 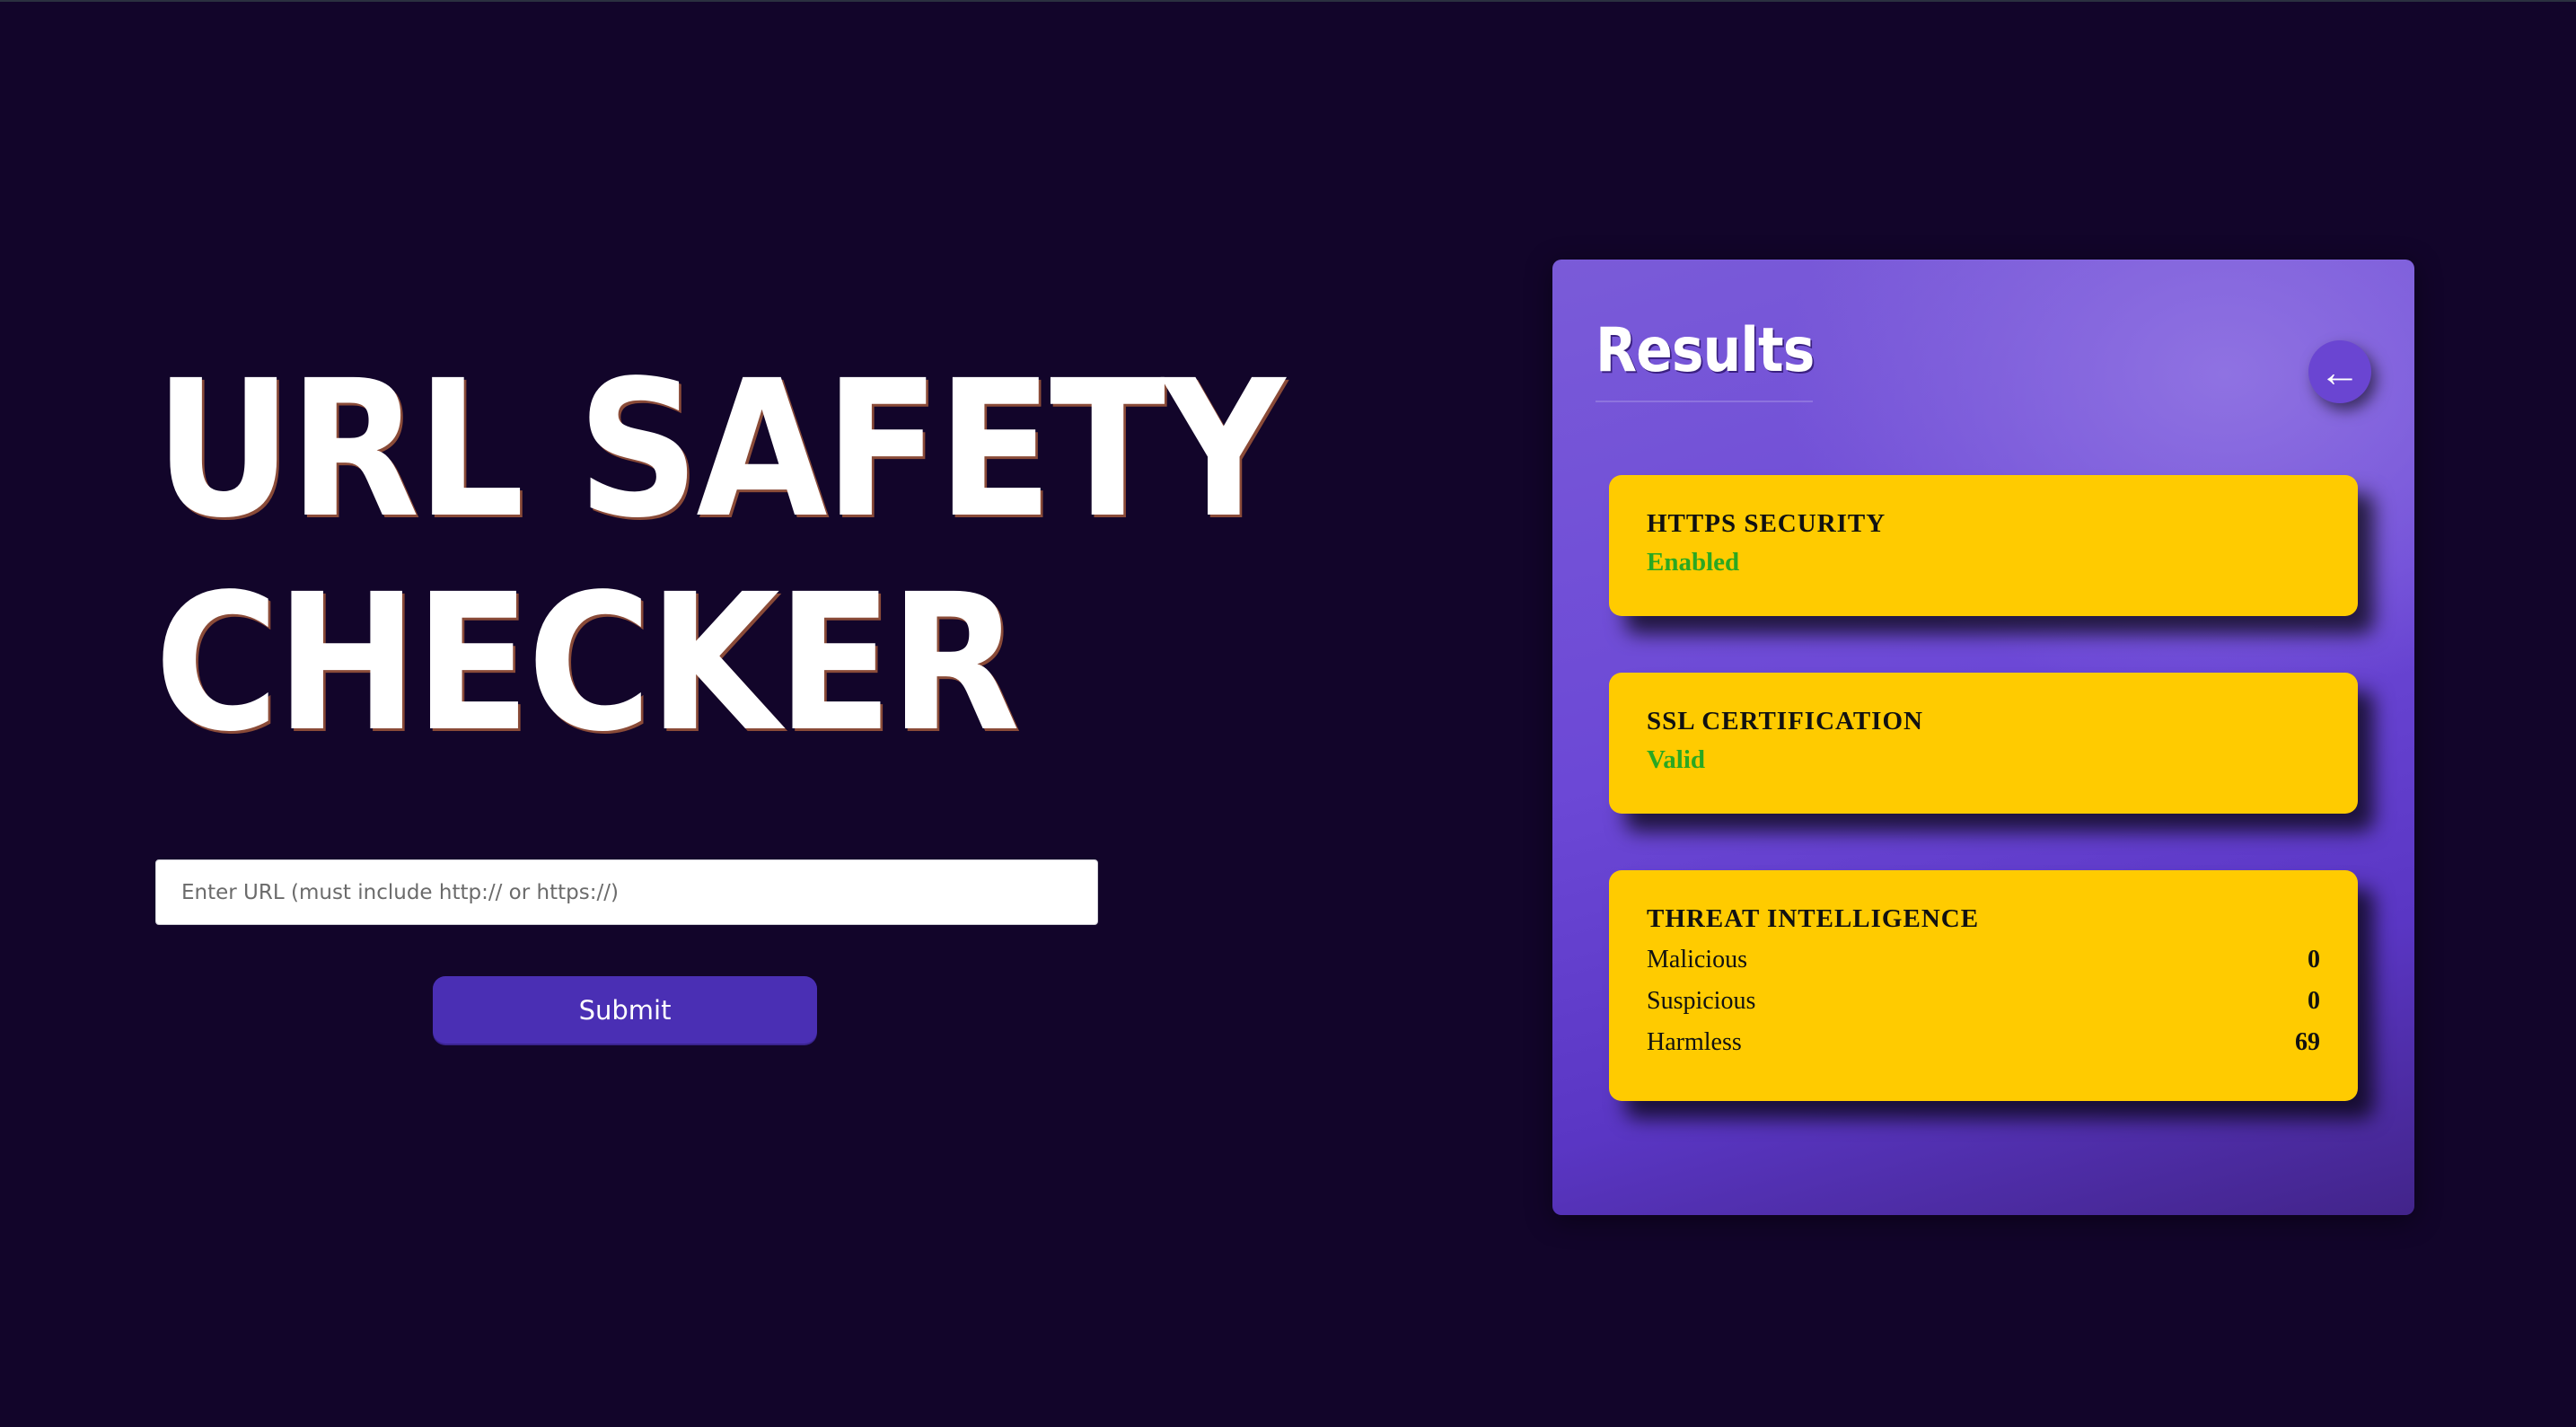 I want to click on ssl-certification-card: SSL CERTIFICATION Valid, so click(x=1983, y=743).